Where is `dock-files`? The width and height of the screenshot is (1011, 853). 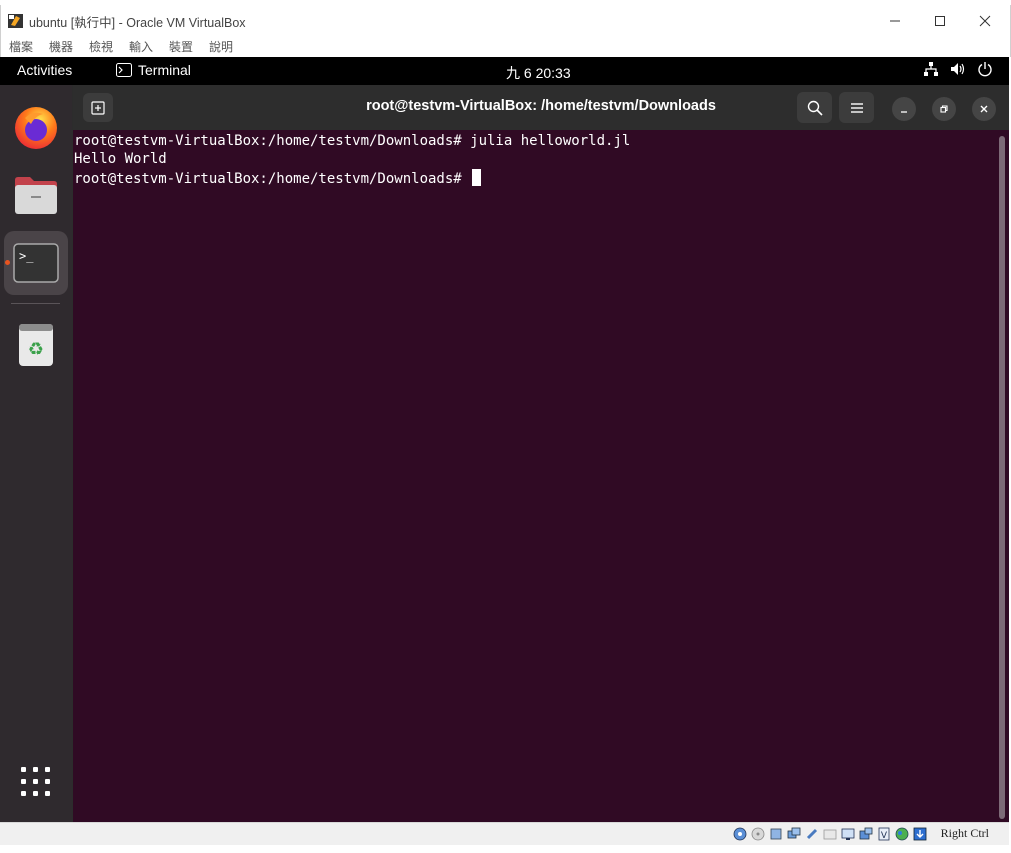 dock-files is located at coordinates (36, 195).